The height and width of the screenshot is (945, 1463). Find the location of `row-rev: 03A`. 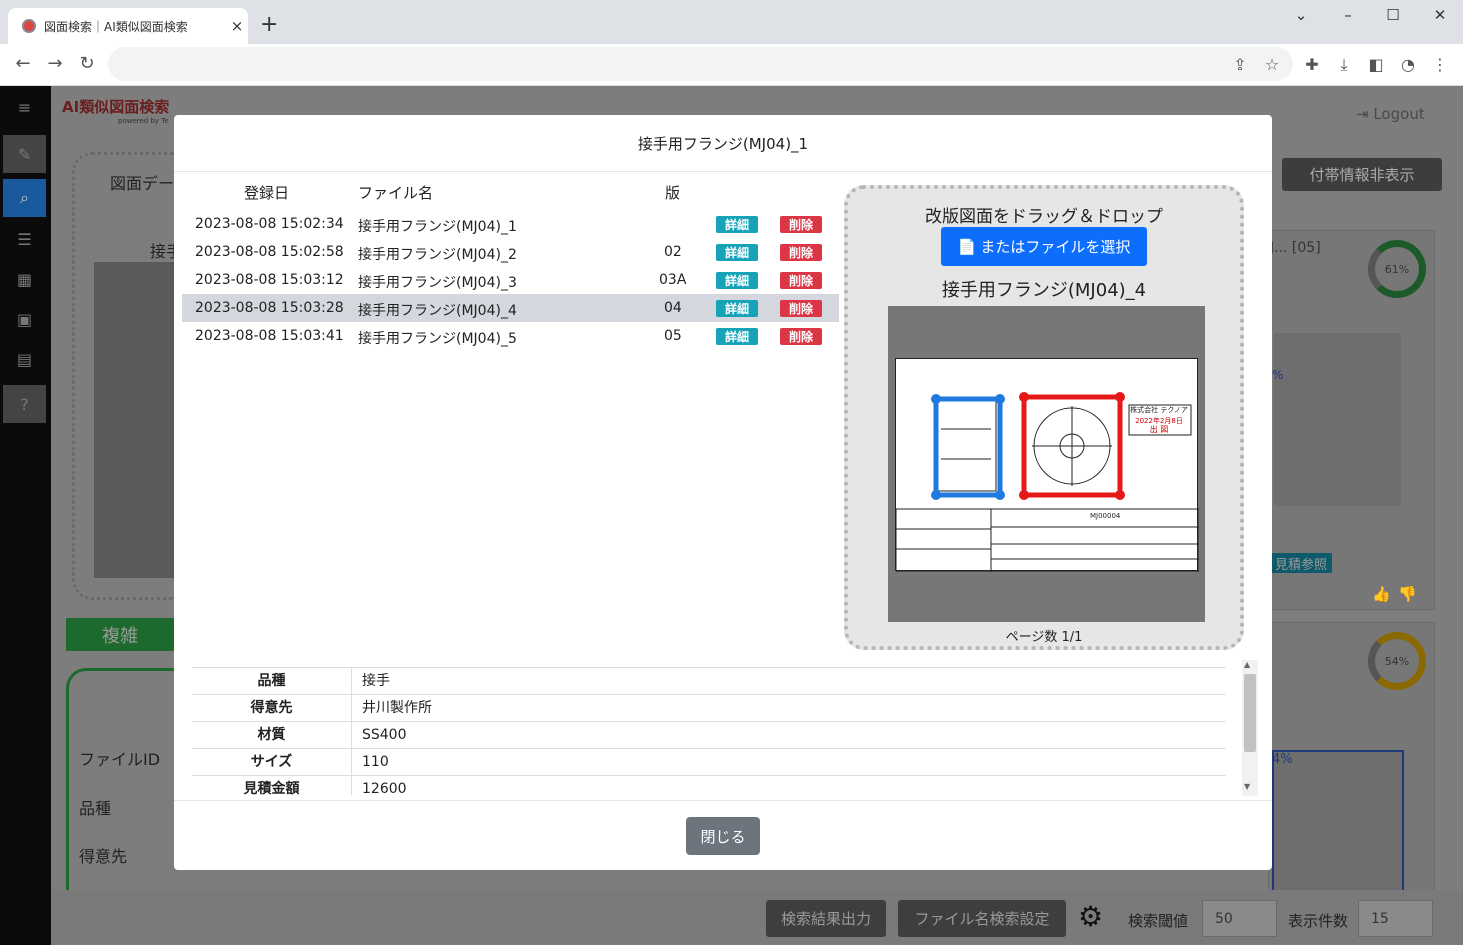

row-rev: 03A is located at coordinates (673, 280).